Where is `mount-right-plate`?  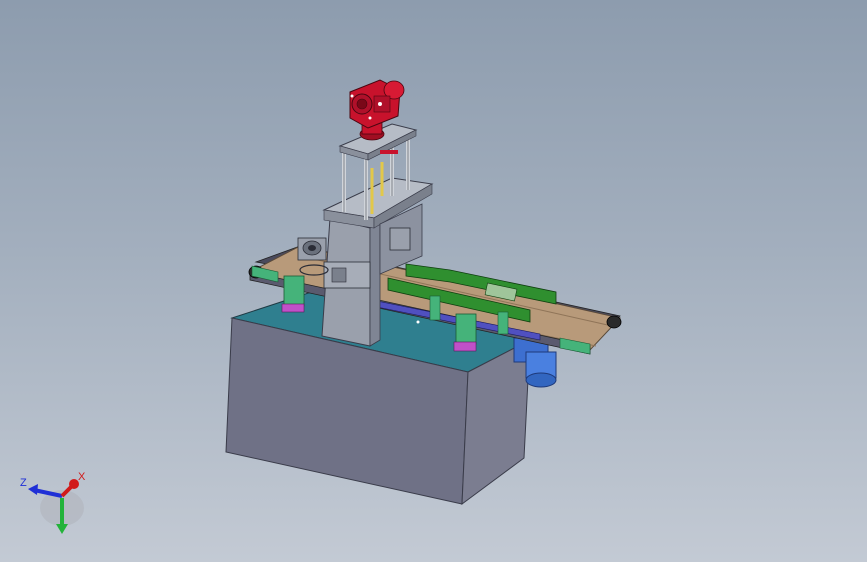
mount-right-plate is located at coordinates (466, 329).